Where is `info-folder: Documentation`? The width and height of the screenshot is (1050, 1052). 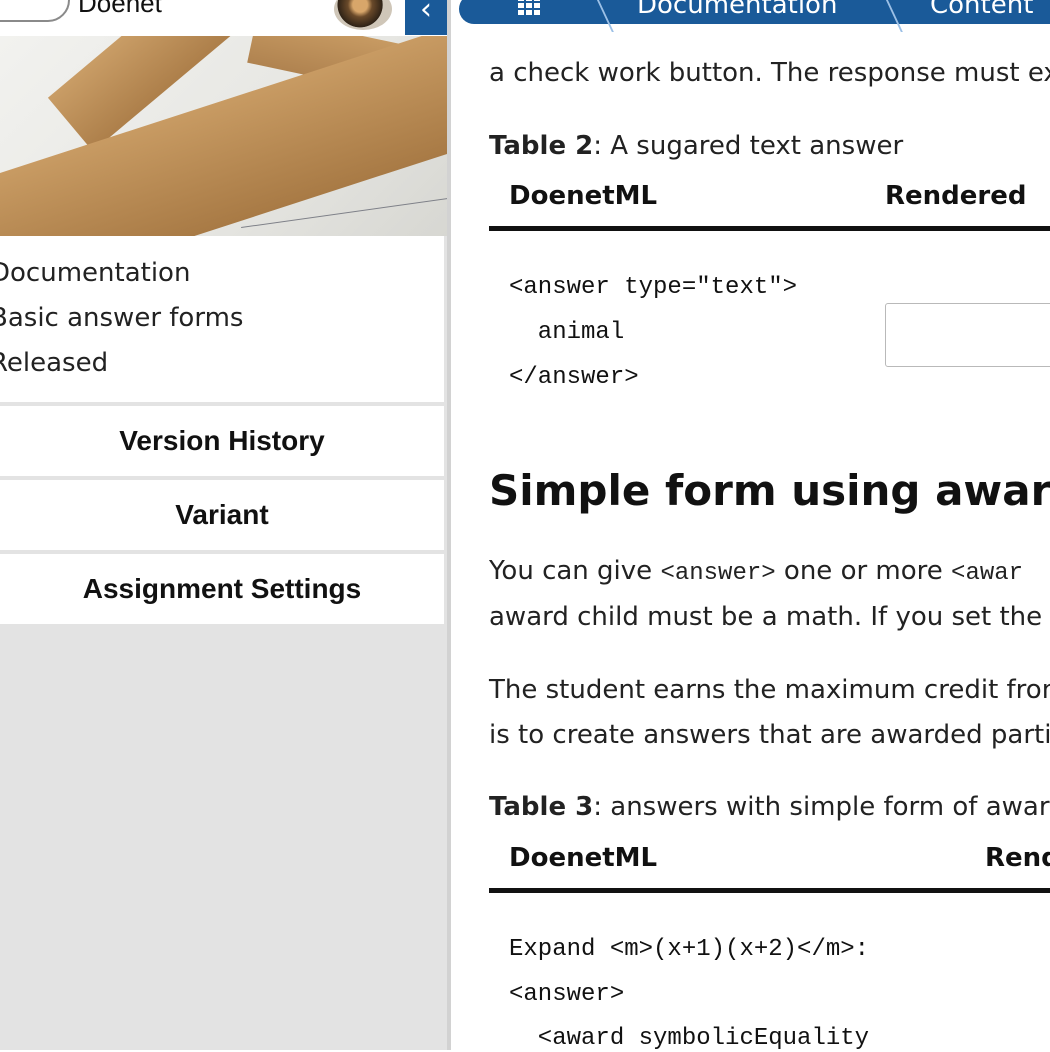 info-folder: Documentation is located at coordinates (95, 273).